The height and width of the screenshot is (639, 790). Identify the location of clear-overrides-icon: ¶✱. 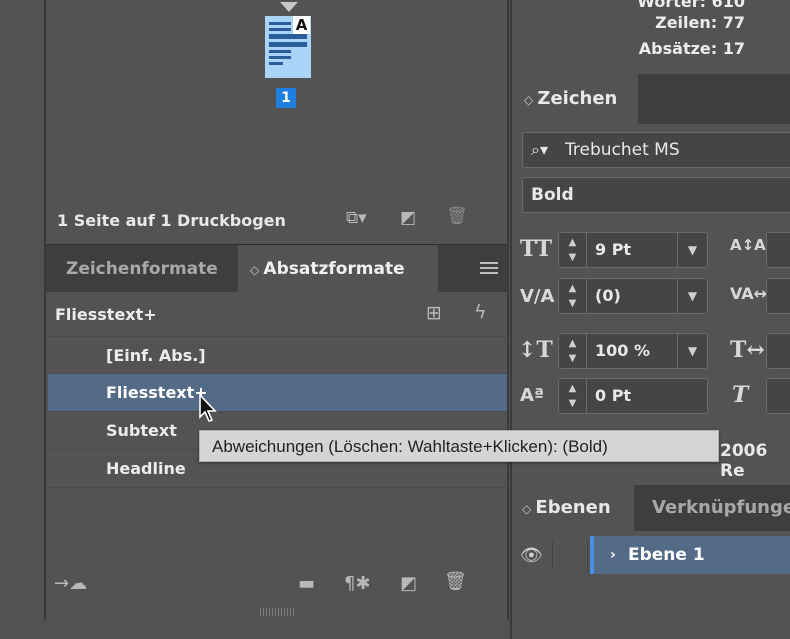
(357, 583).